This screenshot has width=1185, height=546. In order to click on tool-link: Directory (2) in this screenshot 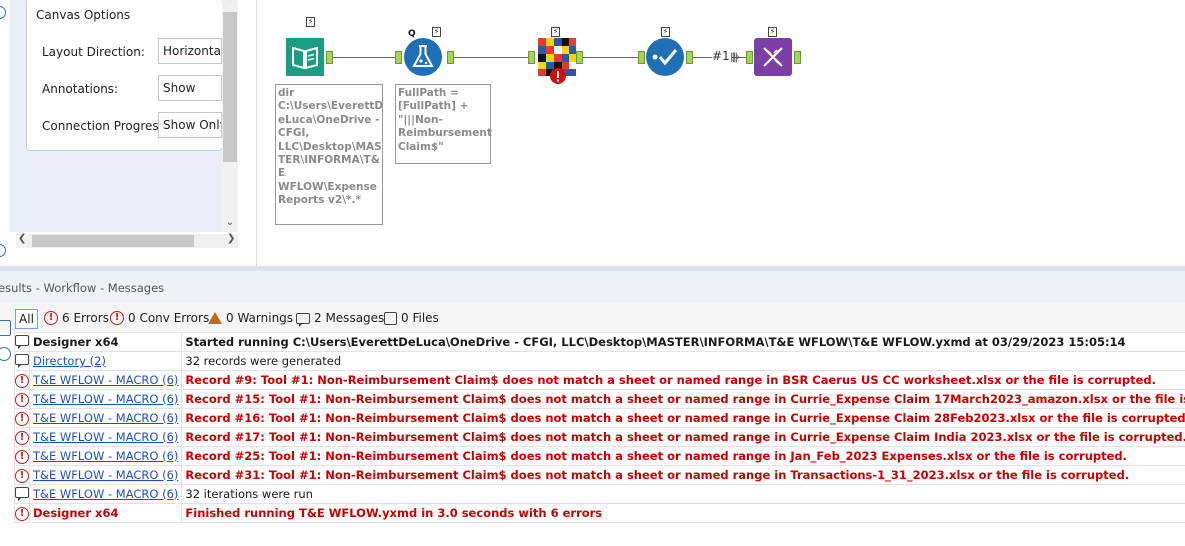, I will do `click(69, 361)`.